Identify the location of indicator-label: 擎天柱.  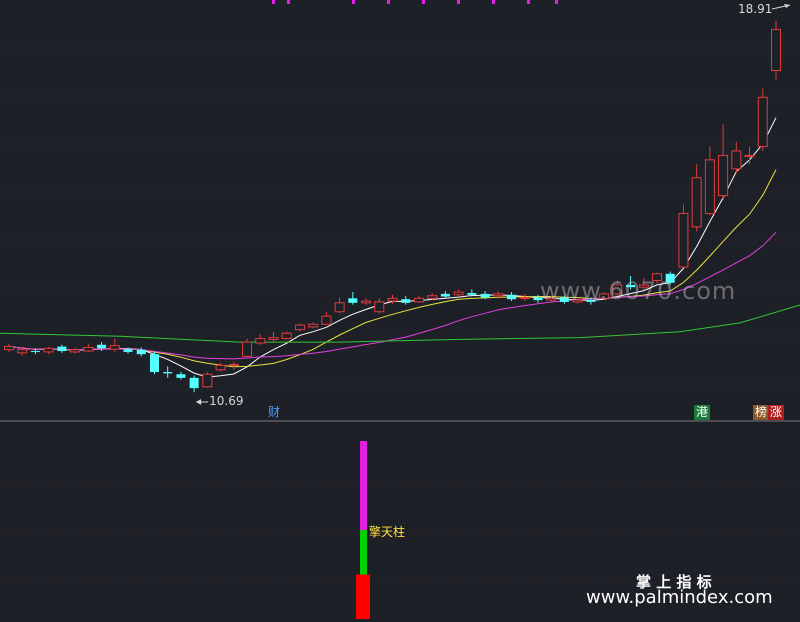
(387, 532).